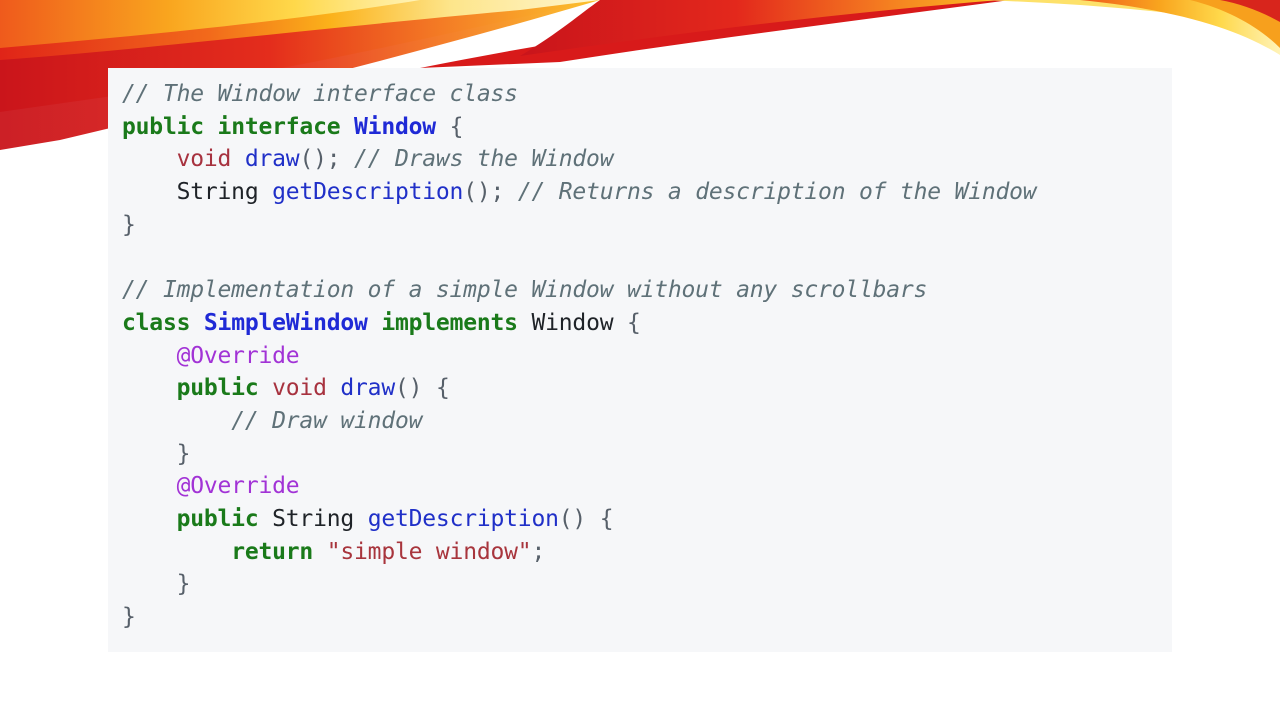 This screenshot has width=1280, height=720. What do you see at coordinates (647, 94) in the screenshot?
I see `code-line-1: // The Window interface class` at bounding box center [647, 94].